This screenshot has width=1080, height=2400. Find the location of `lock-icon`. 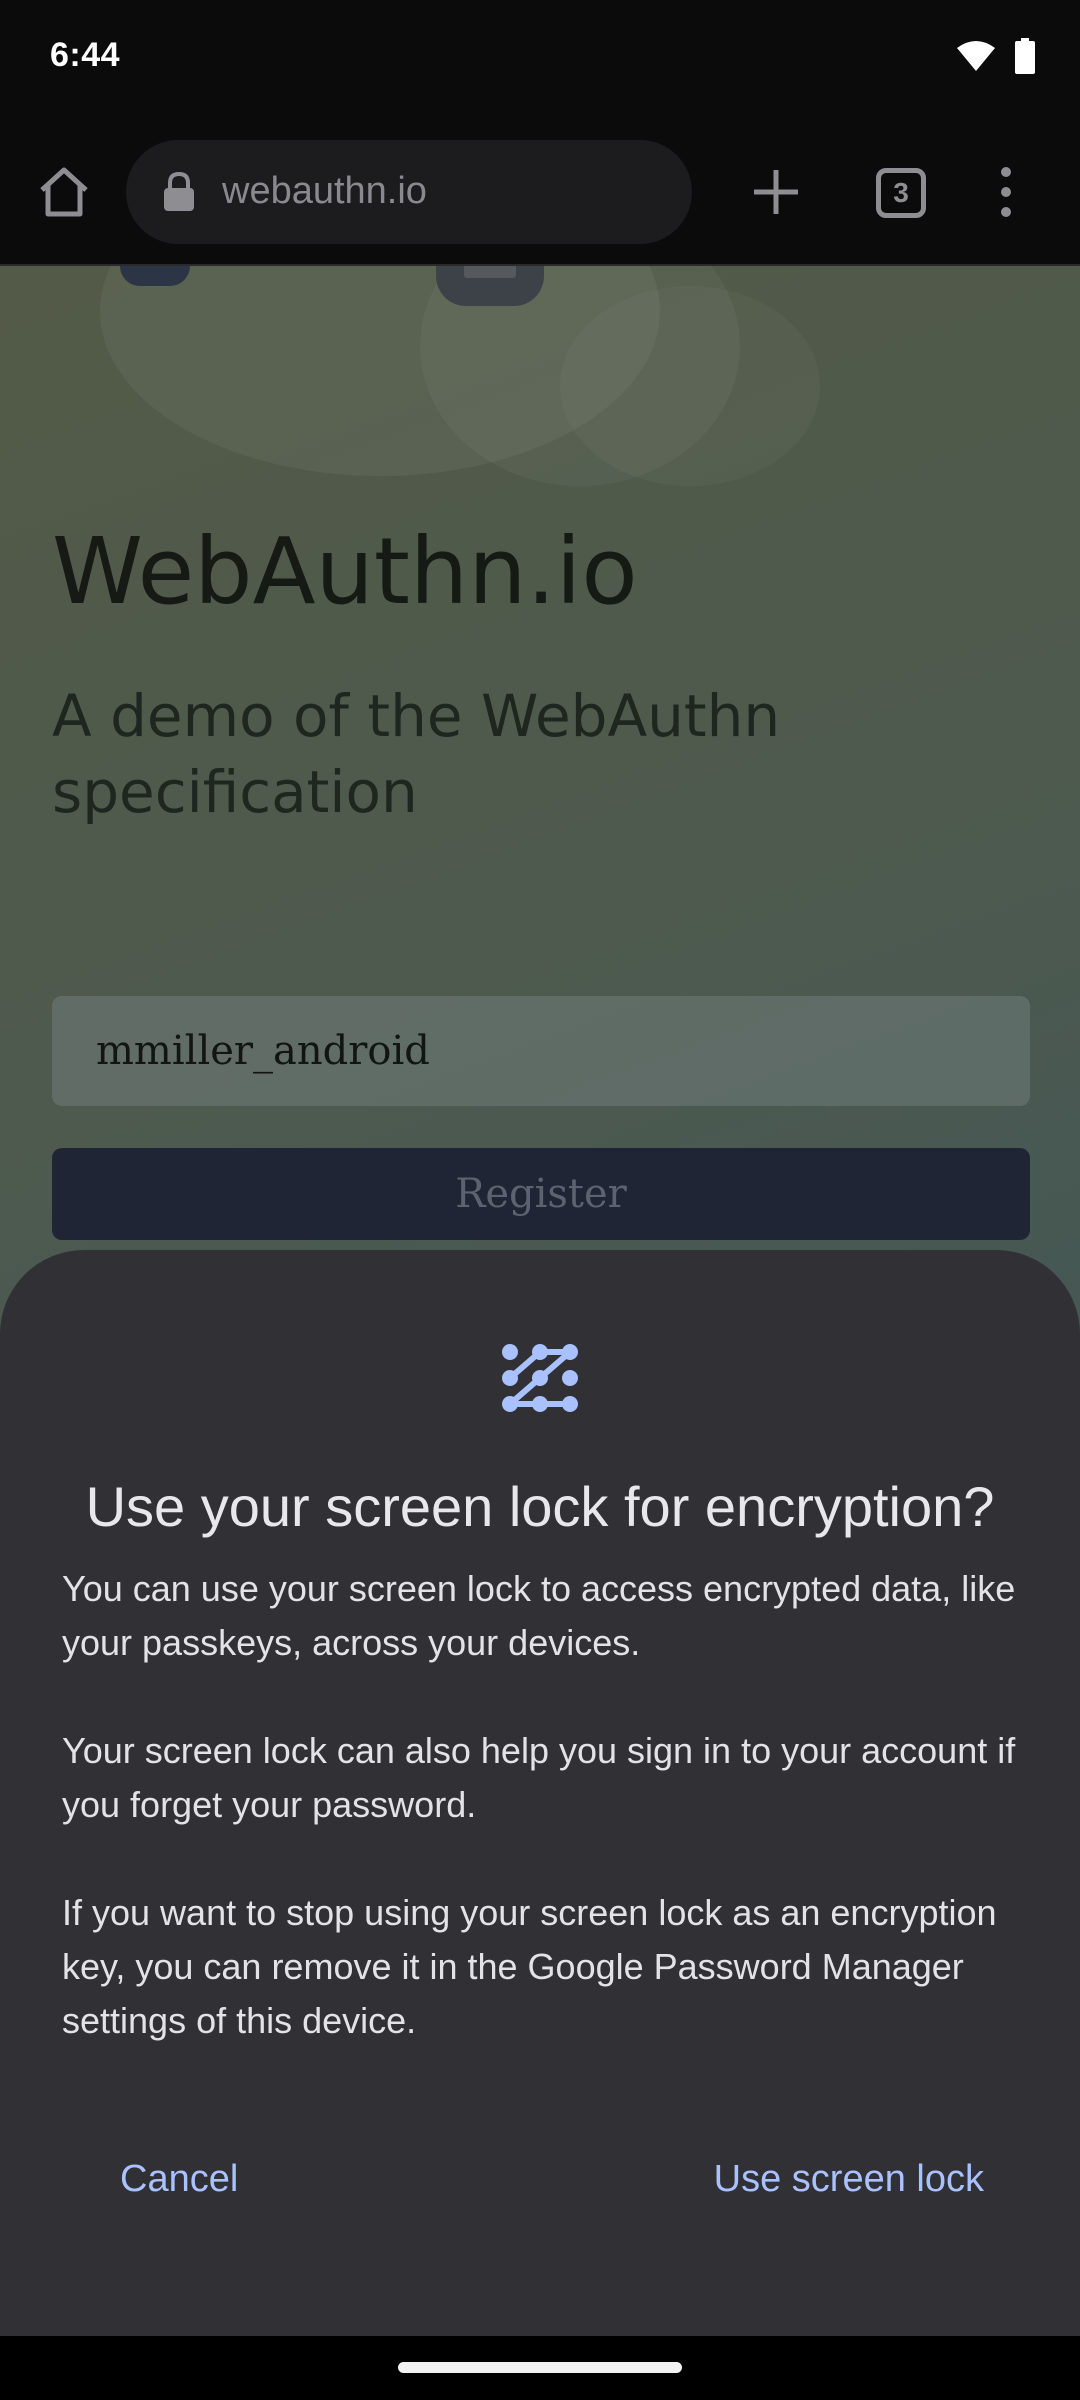

lock-icon is located at coordinates (179, 191).